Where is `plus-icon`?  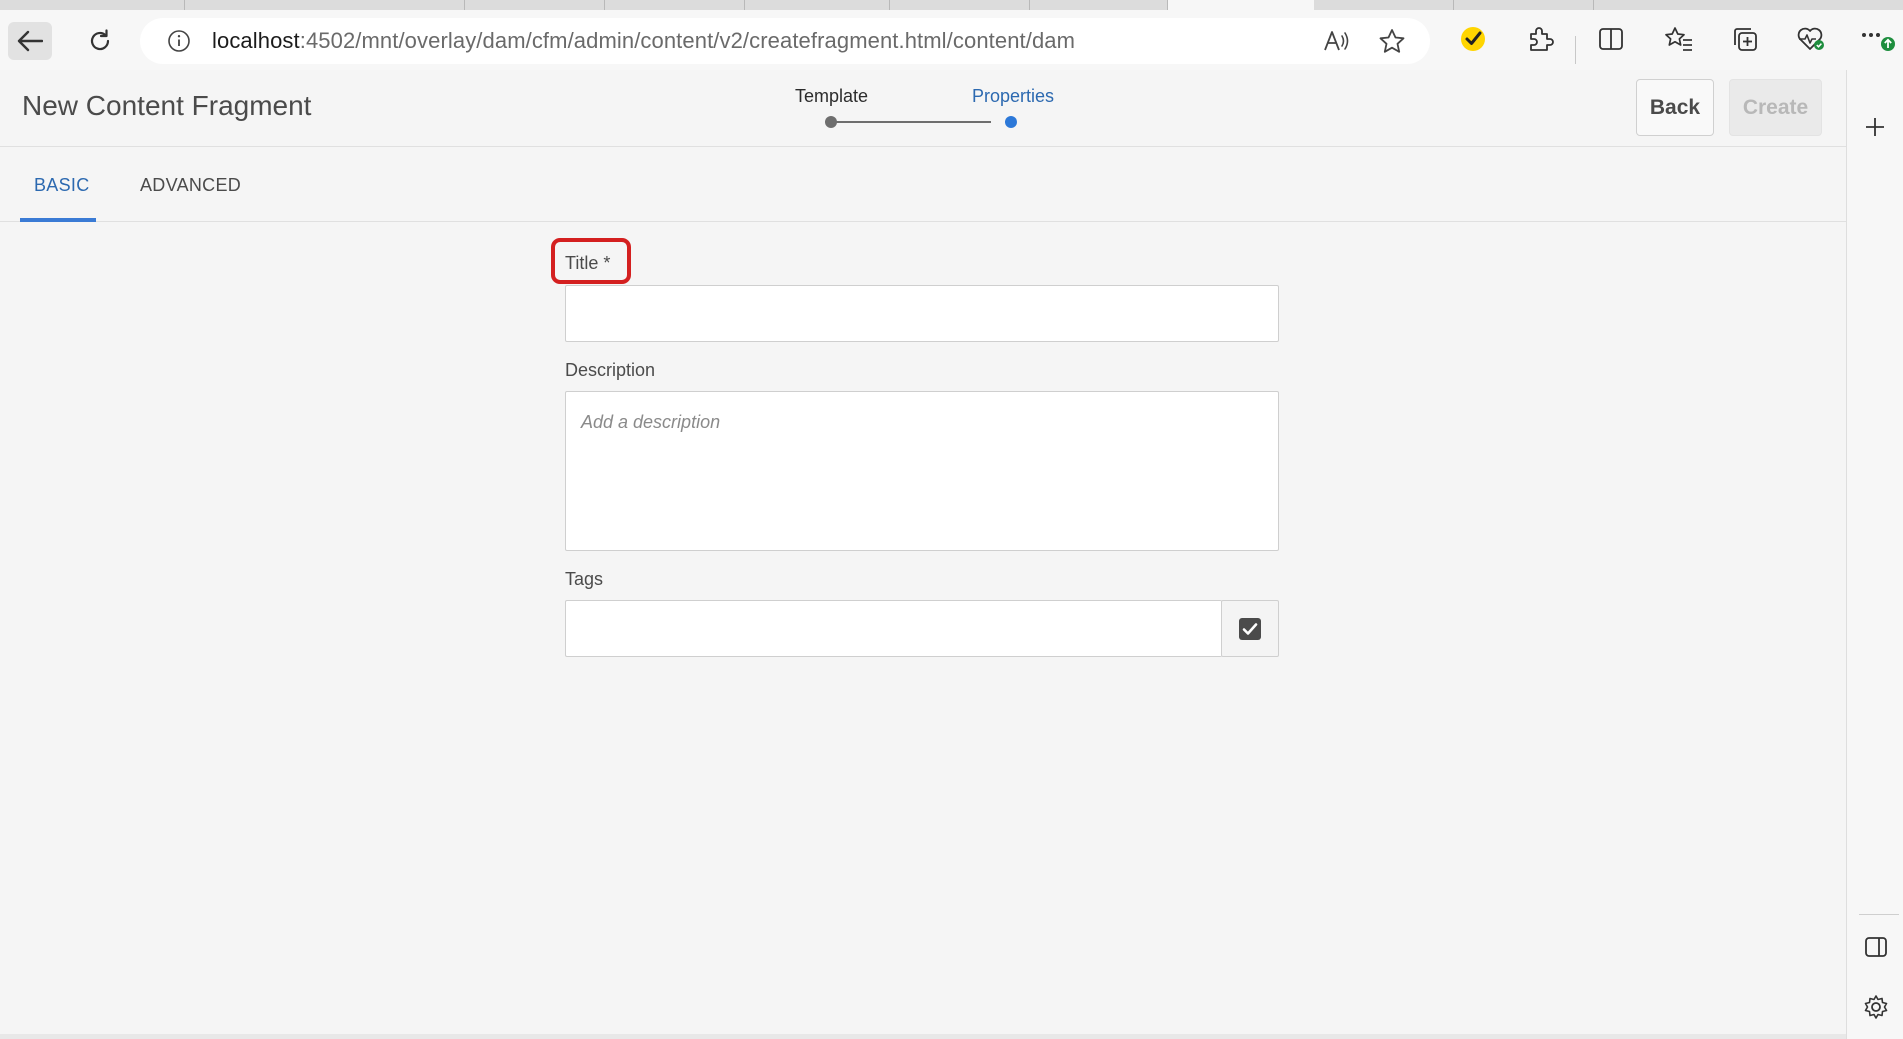
plus-icon is located at coordinates (1875, 129).